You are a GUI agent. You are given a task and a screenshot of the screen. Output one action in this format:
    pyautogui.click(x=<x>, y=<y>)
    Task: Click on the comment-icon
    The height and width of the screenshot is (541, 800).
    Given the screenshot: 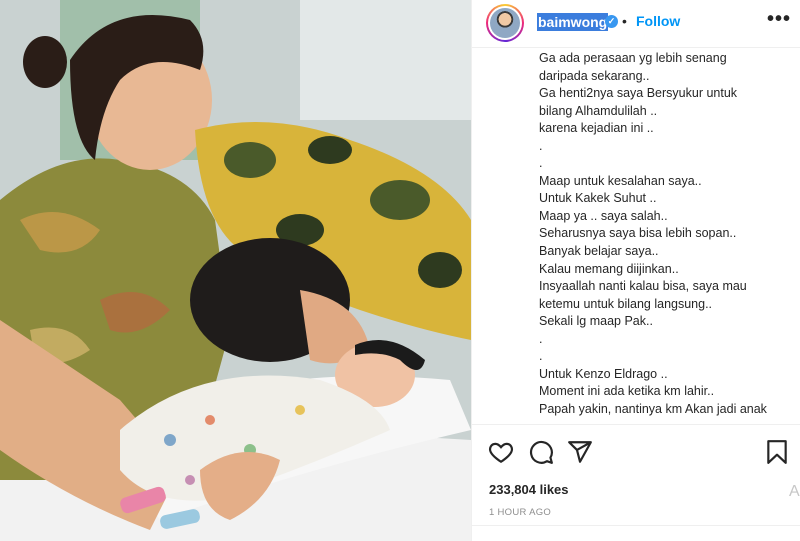 What is the action you would take?
    pyautogui.click(x=541, y=452)
    